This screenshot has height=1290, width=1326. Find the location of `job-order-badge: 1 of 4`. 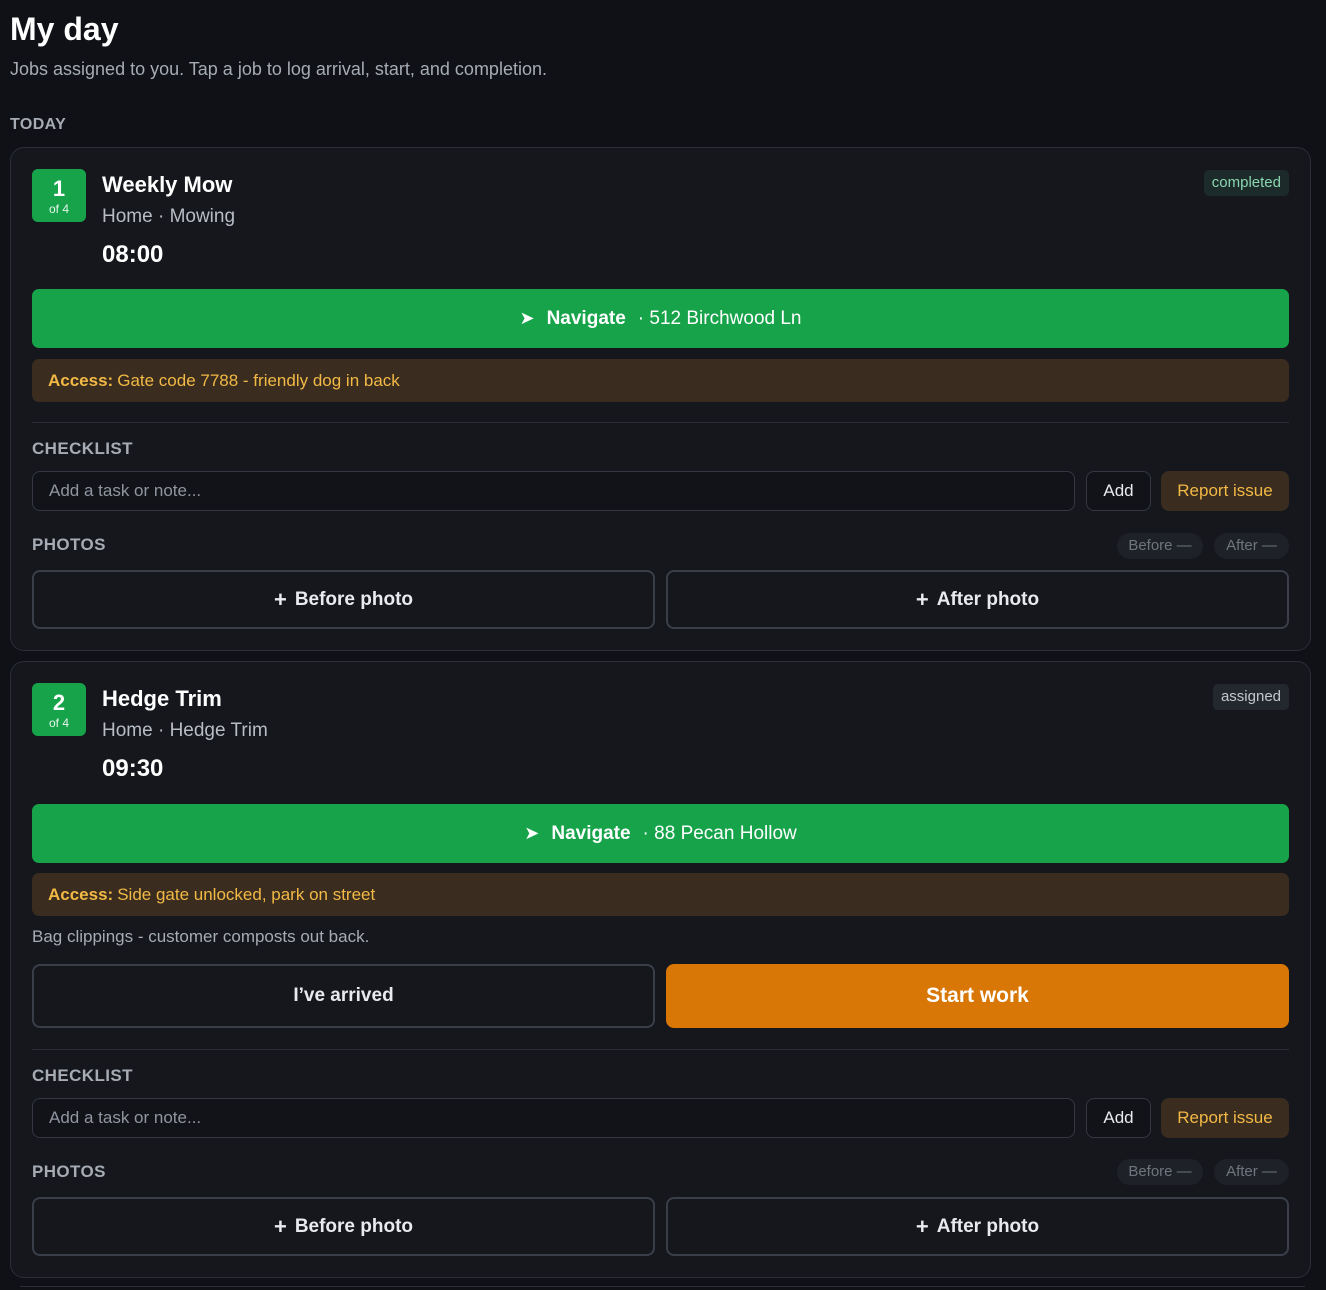

job-order-badge: 1 of 4 is located at coordinates (59, 195).